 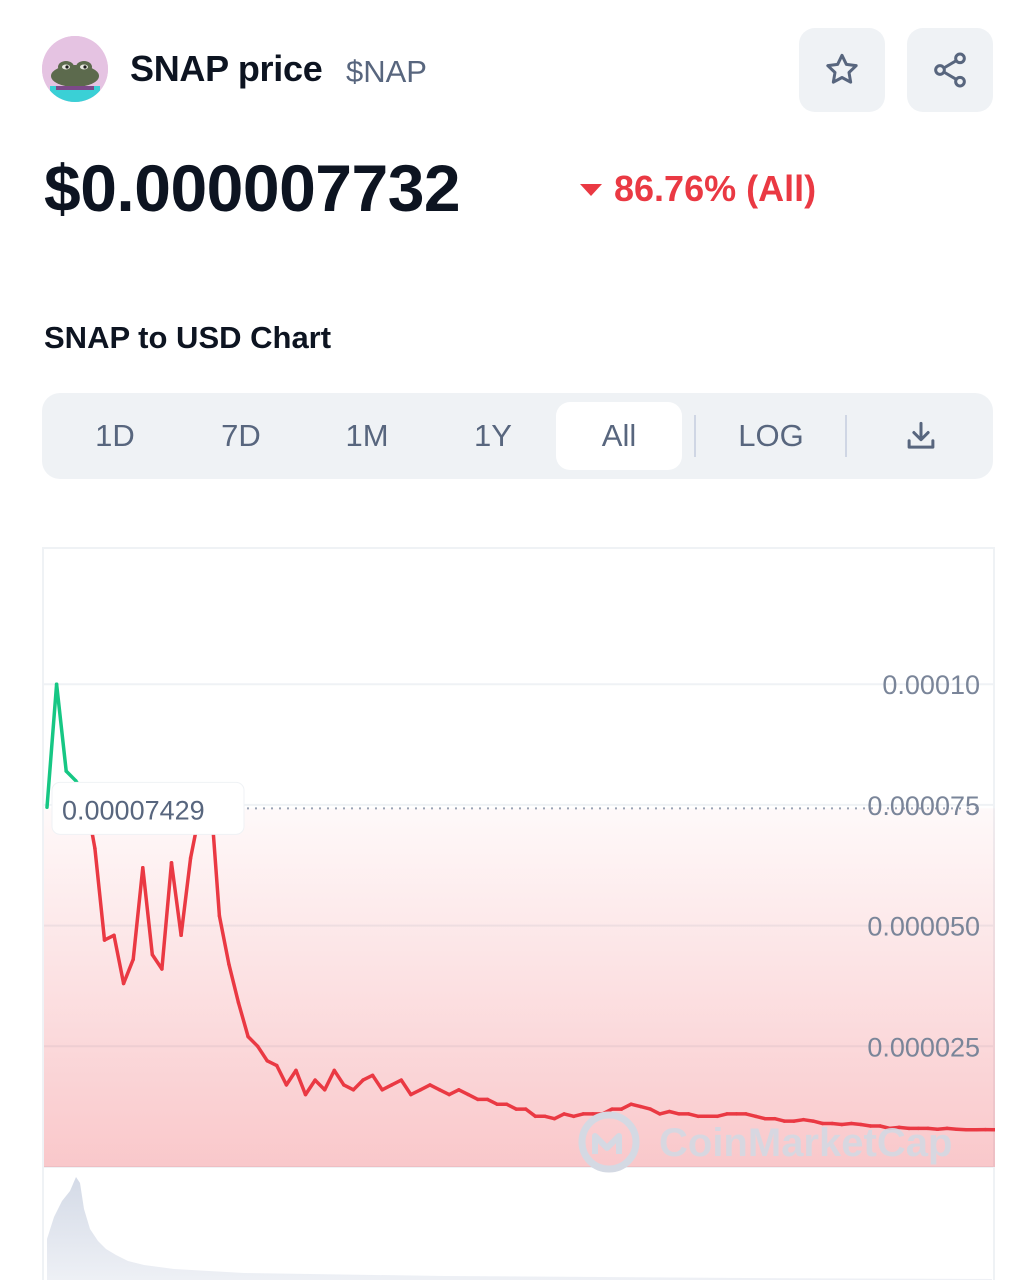 I want to click on chart-range-selector: 1D 7D 1M 1Y All LOG, so click(x=517, y=436).